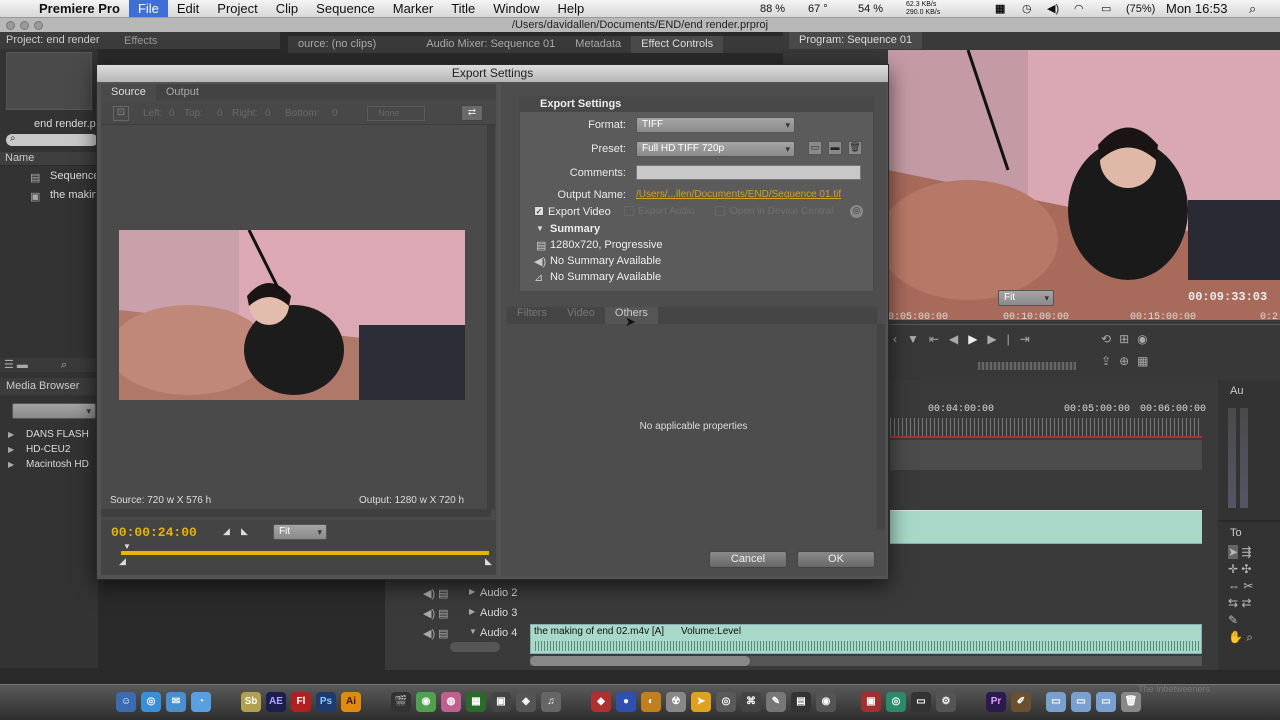  I want to click on app-icon: ◐, so click(651, 702).